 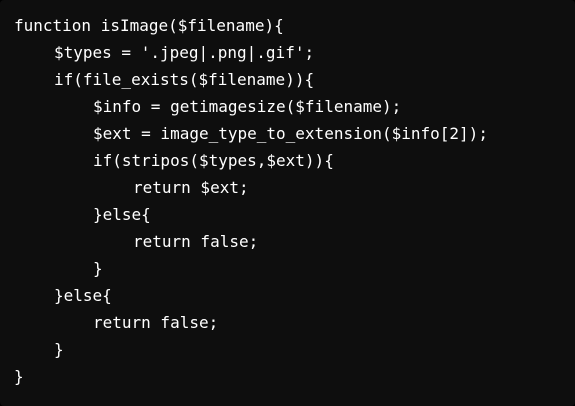 What do you see at coordinates (149, 25) in the screenshot?
I see `code-line: function isImage($filename){` at bounding box center [149, 25].